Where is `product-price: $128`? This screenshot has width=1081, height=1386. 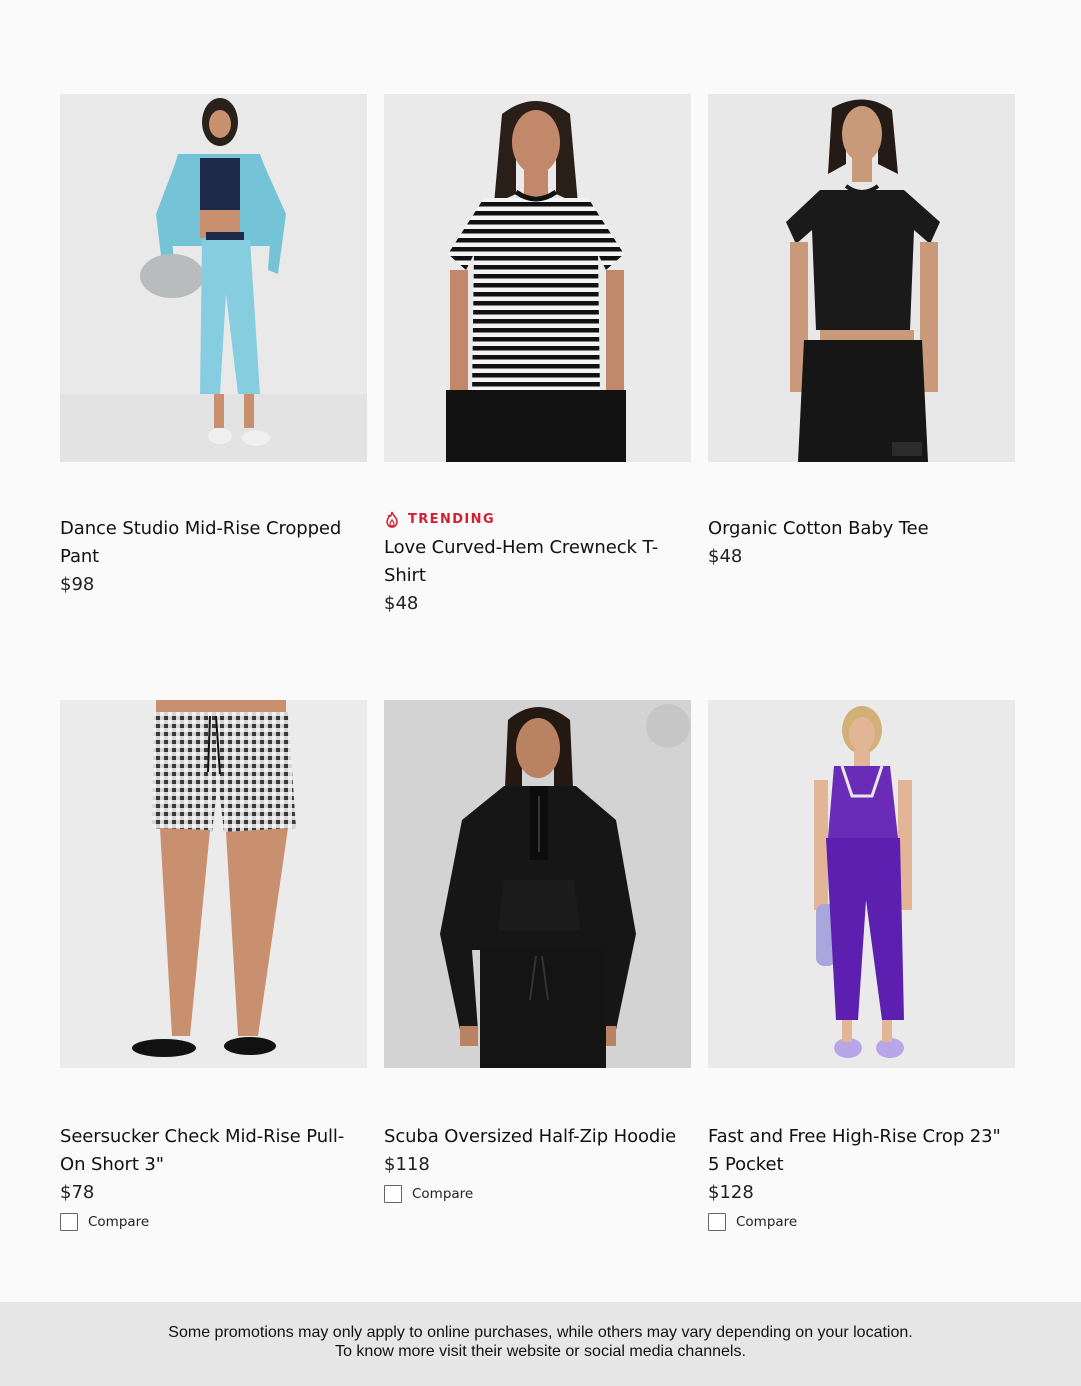
product-price: $128 is located at coordinates (731, 1192).